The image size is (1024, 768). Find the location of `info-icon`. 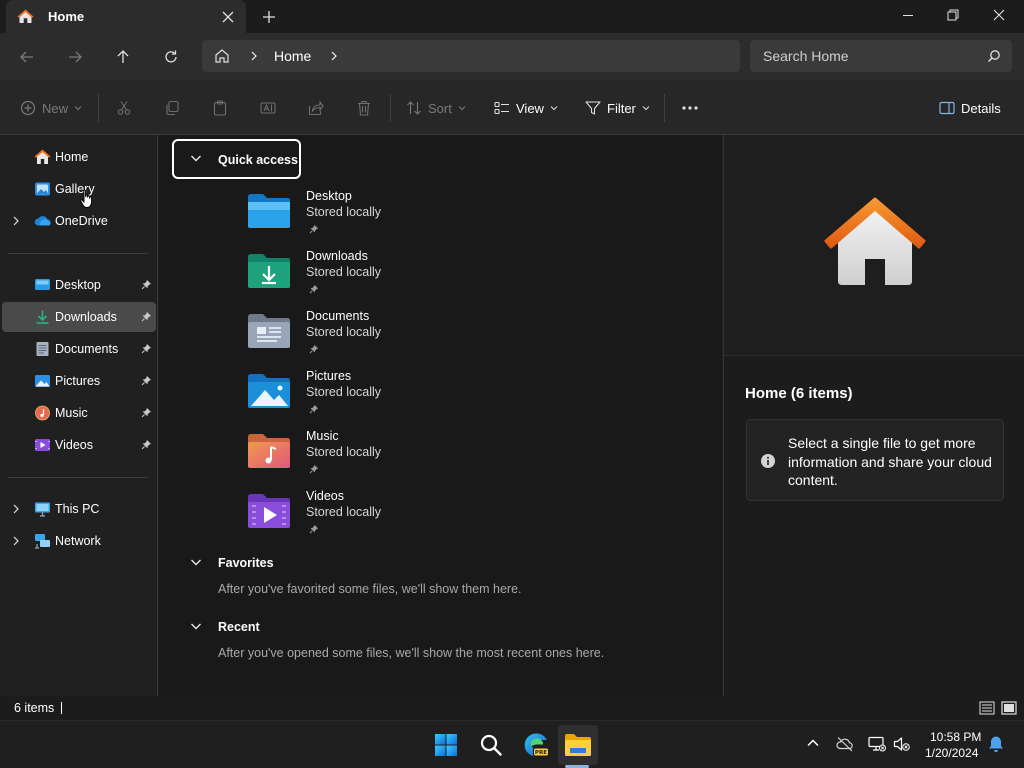

info-icon is located at coordinates (768, 461).